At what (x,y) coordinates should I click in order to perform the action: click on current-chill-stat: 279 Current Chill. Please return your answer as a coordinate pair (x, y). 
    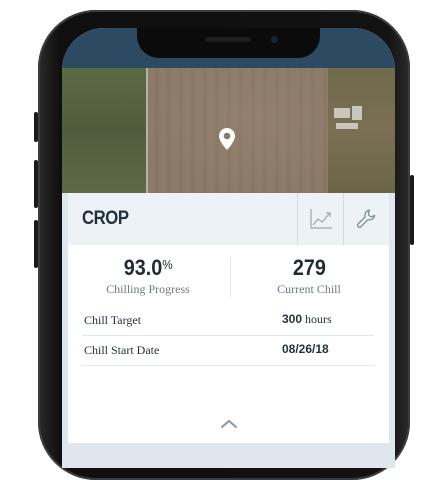
    Looking at the image, I should click on (309, 276).